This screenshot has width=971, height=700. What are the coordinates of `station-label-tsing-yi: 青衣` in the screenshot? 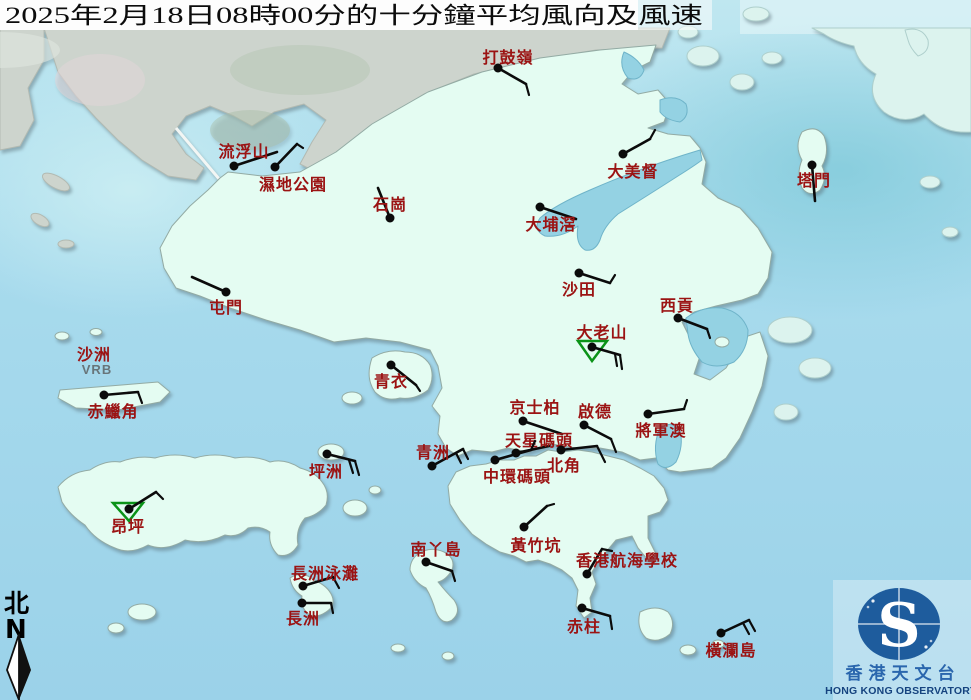 It's located at (391, 381).